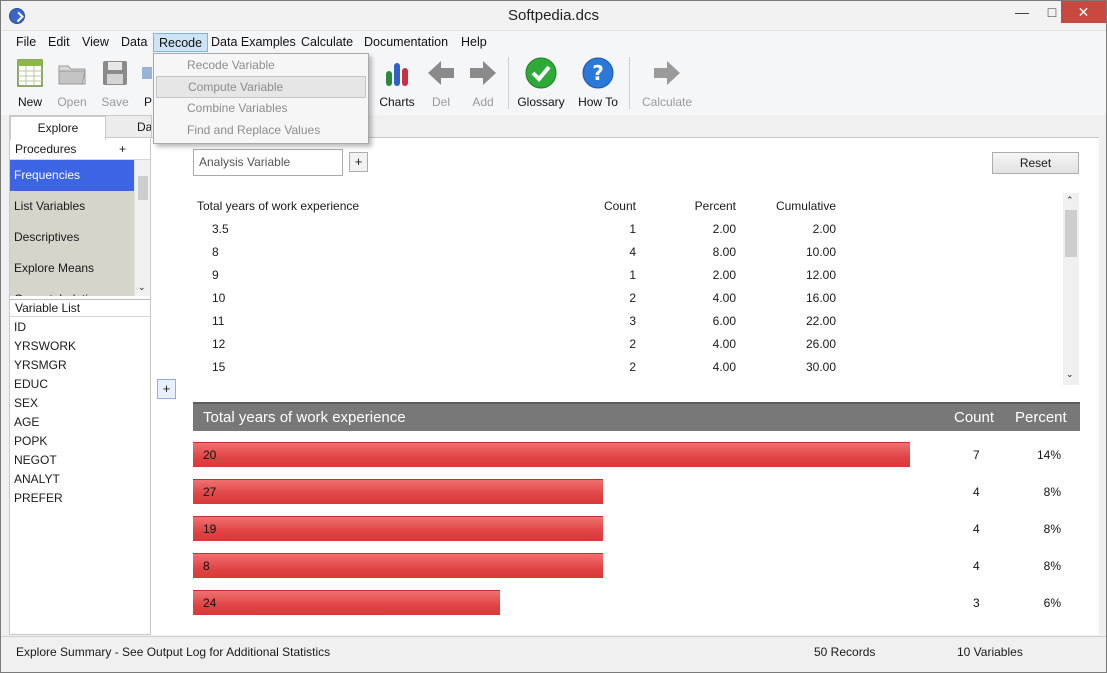 This screenshot has width=1107, height=673. I want to click on variable-item: EDUC, so click(31, 384).